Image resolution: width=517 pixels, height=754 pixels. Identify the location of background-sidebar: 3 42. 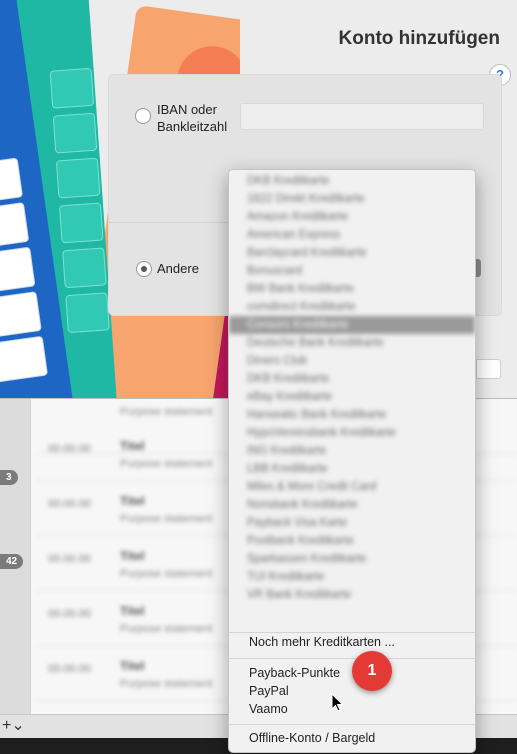
(15, 556).